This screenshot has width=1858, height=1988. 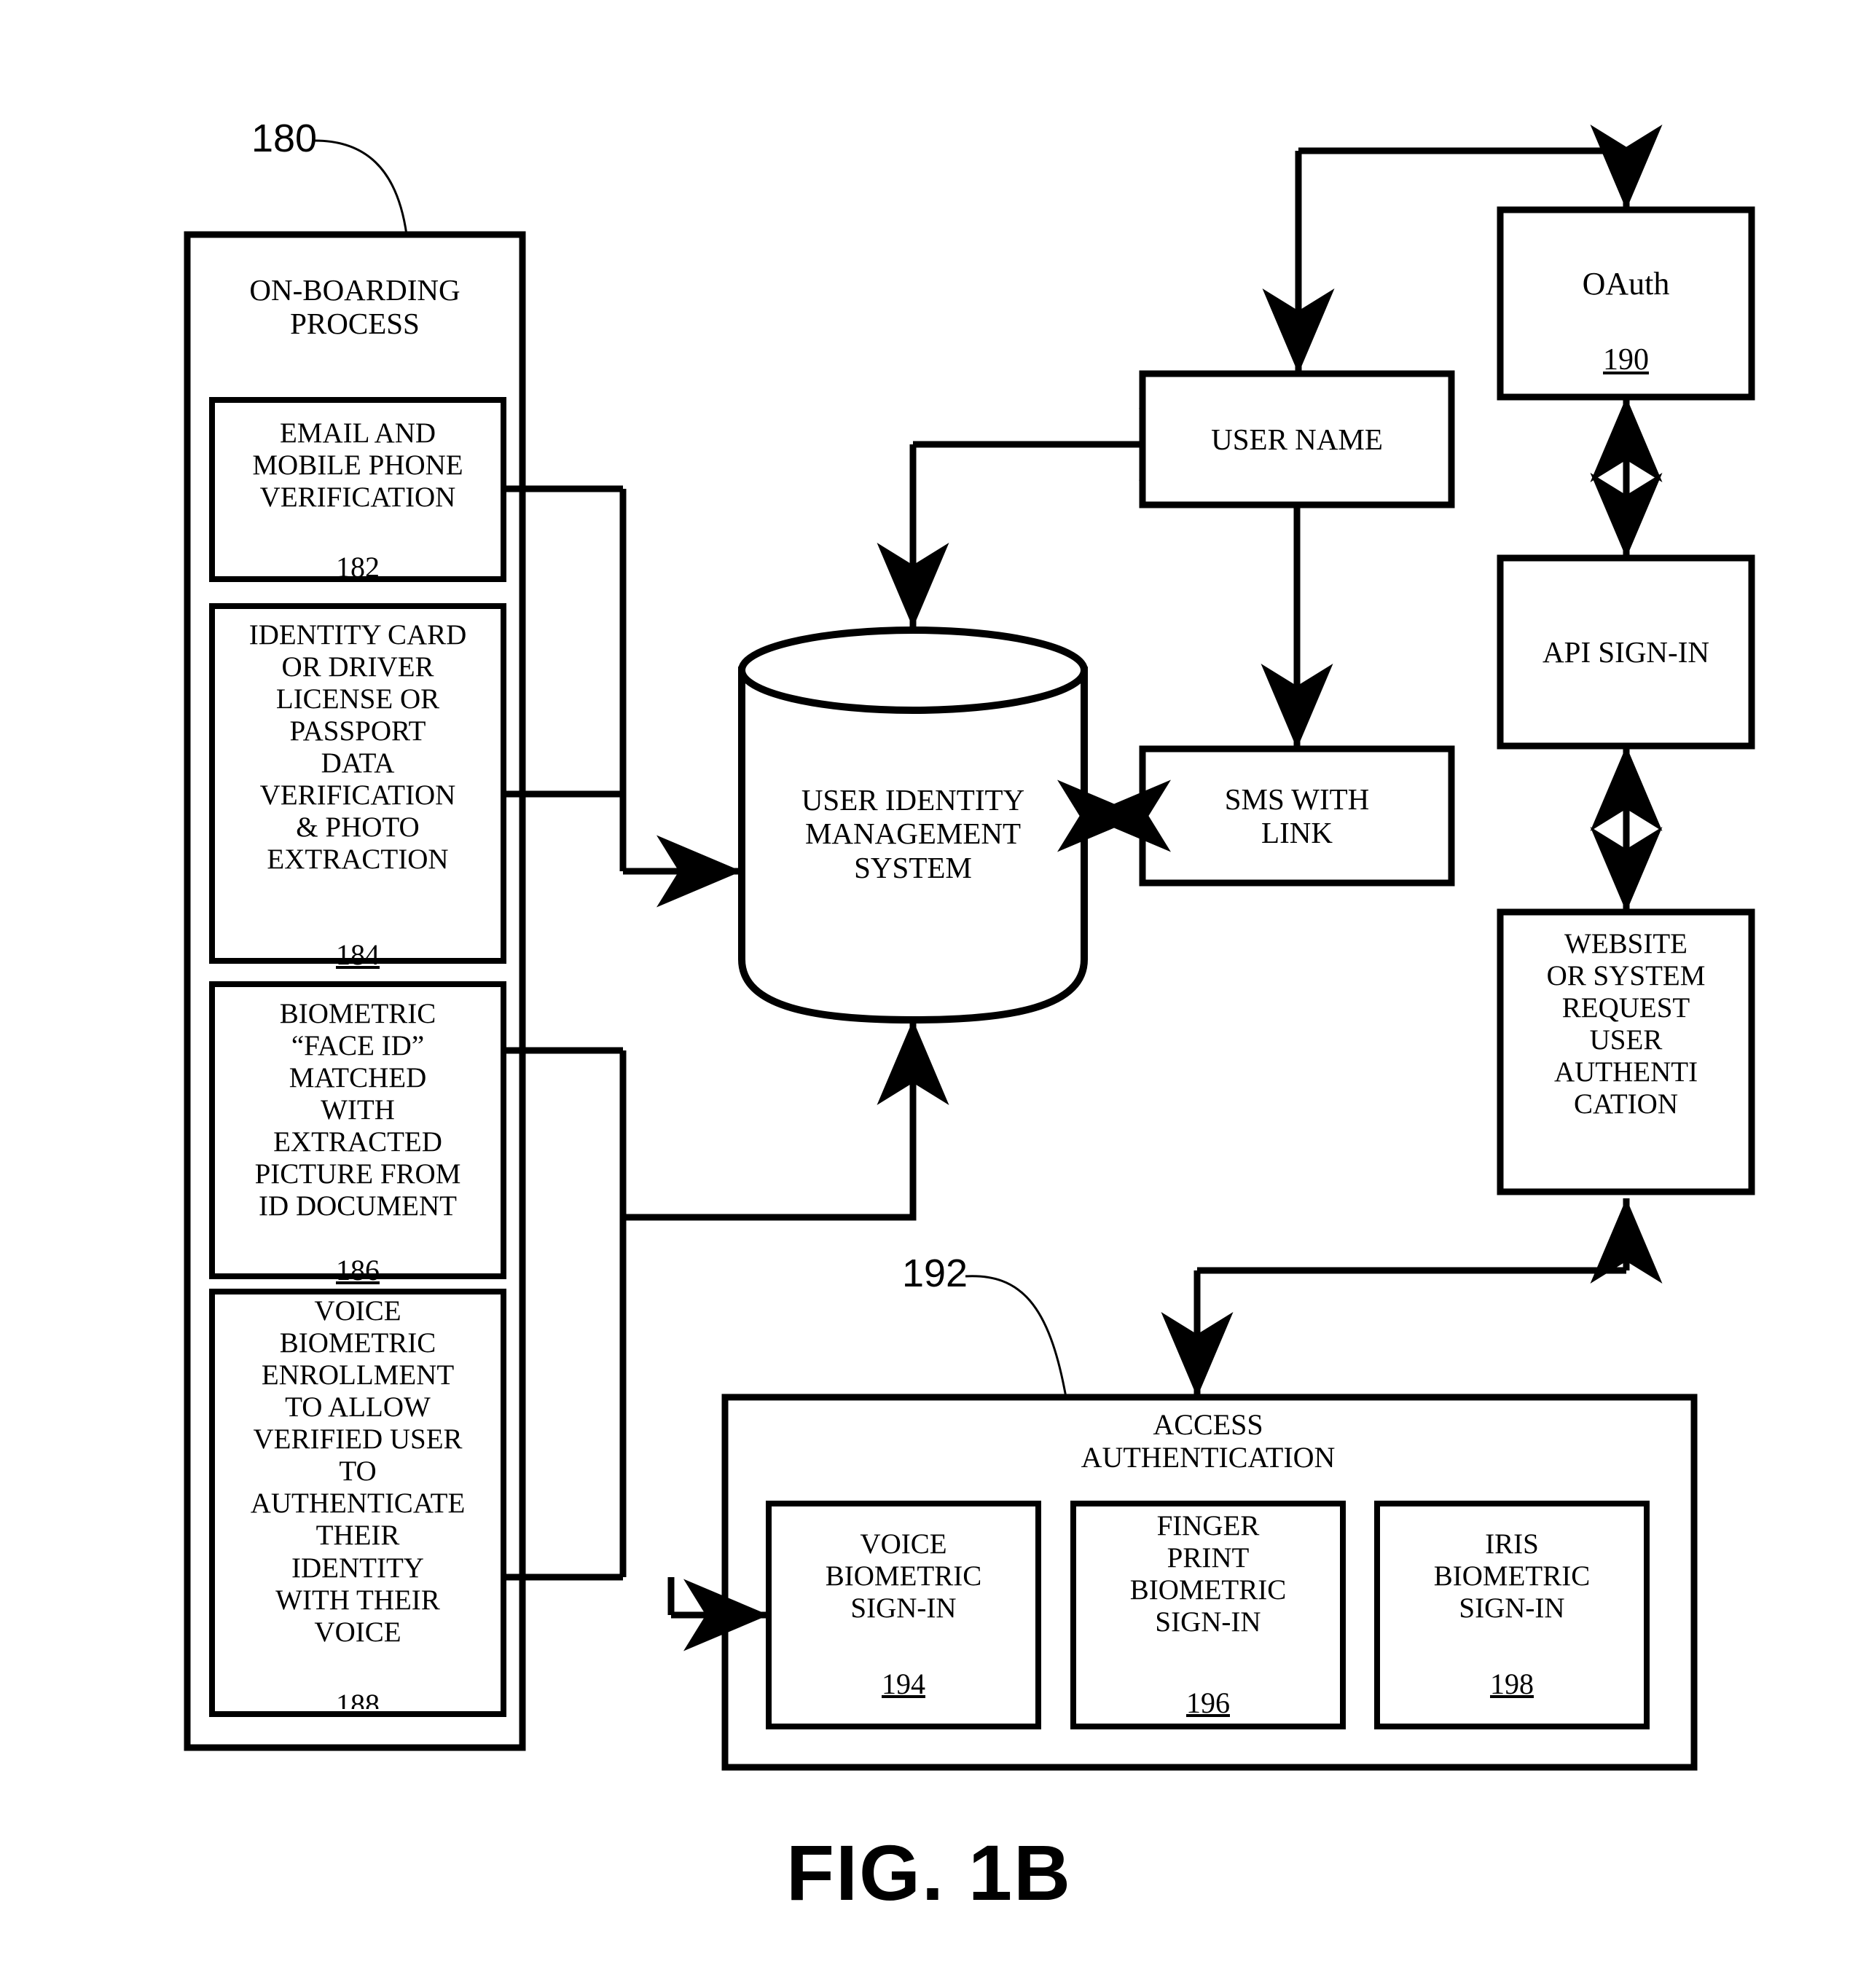 What do you see at coordinates (284, 139) in the screenshot?
I see `callout-180: 180` at bounding box center [284, 139].